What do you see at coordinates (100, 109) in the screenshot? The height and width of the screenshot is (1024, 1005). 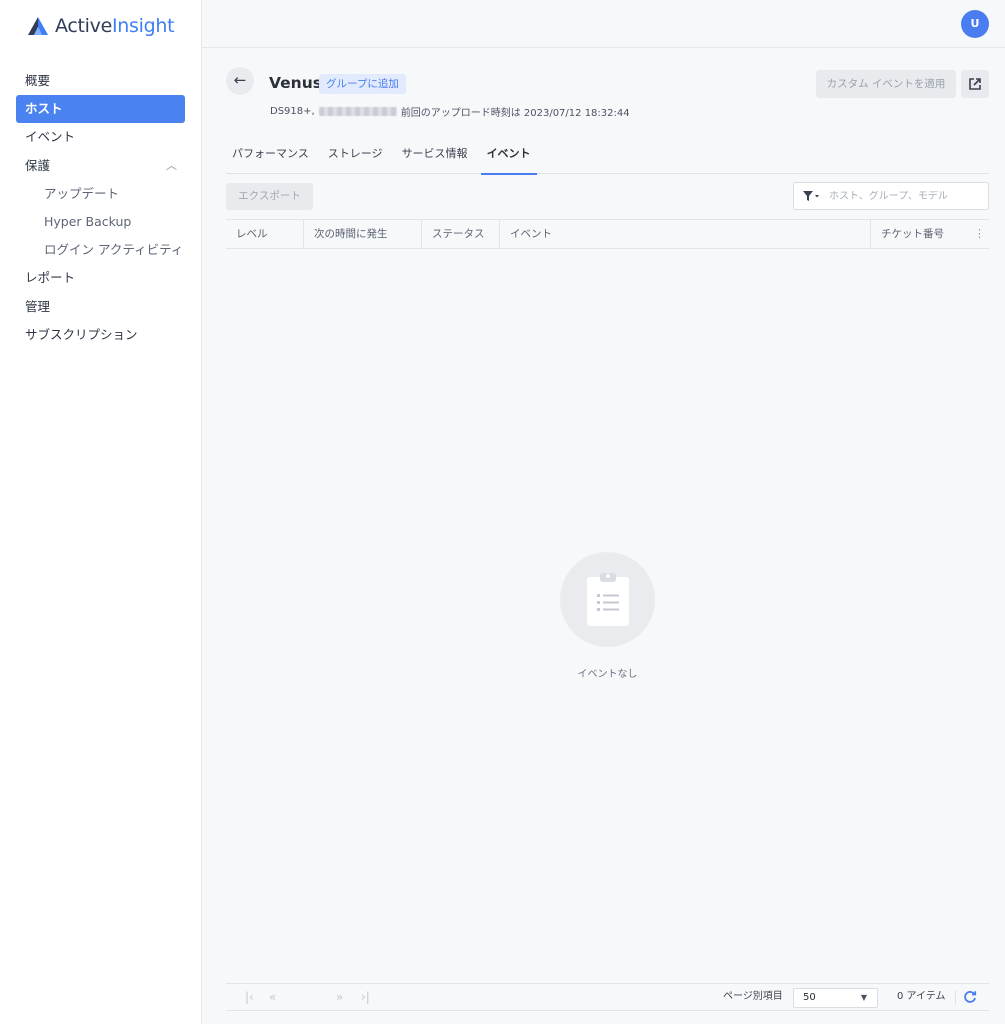 I see `sidebar-item-hosts: ホスト` at bounding box center [100, 109].